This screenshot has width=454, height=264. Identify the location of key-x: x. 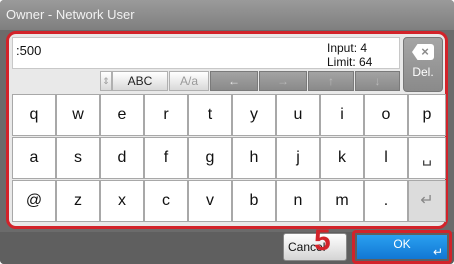
(122, 201).